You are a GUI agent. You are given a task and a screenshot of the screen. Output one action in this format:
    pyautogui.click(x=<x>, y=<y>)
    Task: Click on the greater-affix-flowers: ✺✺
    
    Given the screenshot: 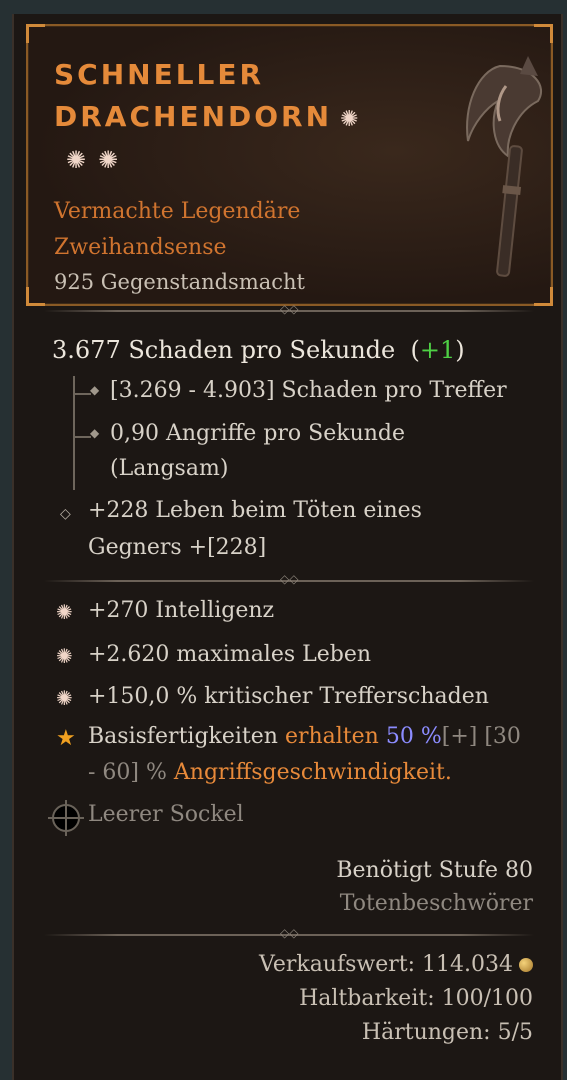 What is the action you would take?
    pyautogui.click(x=98, y=160)
    